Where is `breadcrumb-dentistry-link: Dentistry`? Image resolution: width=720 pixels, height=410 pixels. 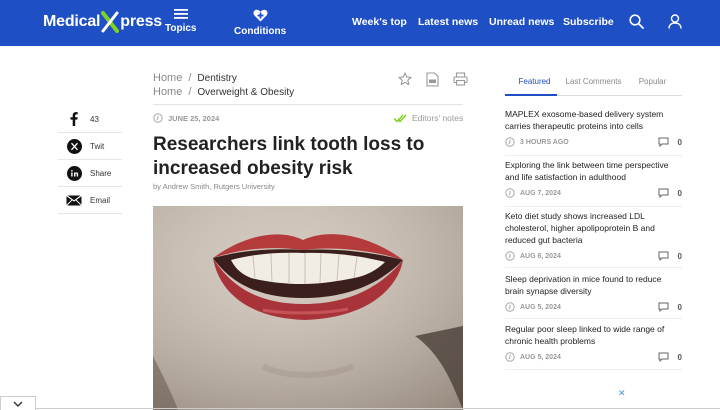
breadcrumb-dentistry-link: Dentistry is located at coordinates (216, 78).